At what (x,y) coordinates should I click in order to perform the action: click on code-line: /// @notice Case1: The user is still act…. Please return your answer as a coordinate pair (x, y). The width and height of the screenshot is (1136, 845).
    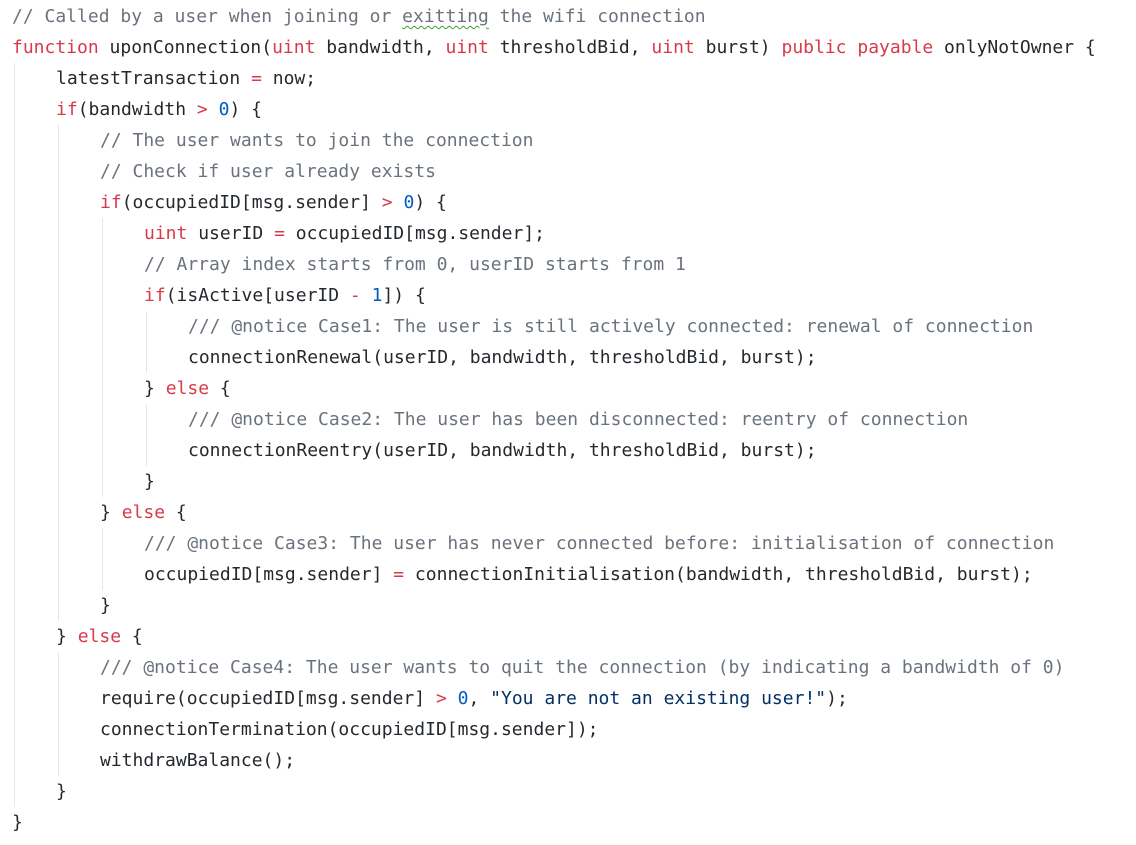
    Looking at the image, I should click on (610, 326).